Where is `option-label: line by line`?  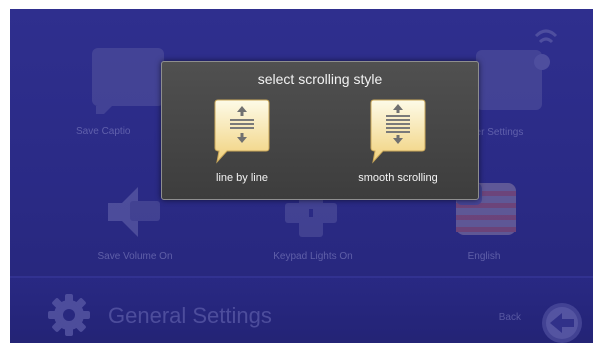 option-label: line by line is located at coordinates (242, 178).